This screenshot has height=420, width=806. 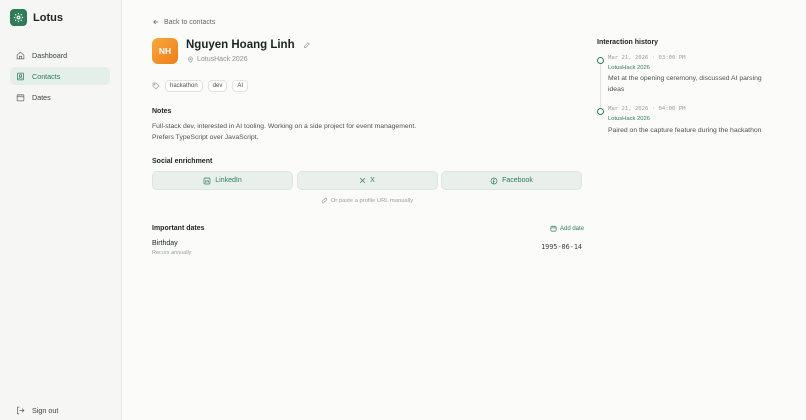 I want to click on tag-list: hackathon dev AI, so click(x=202, y=86).